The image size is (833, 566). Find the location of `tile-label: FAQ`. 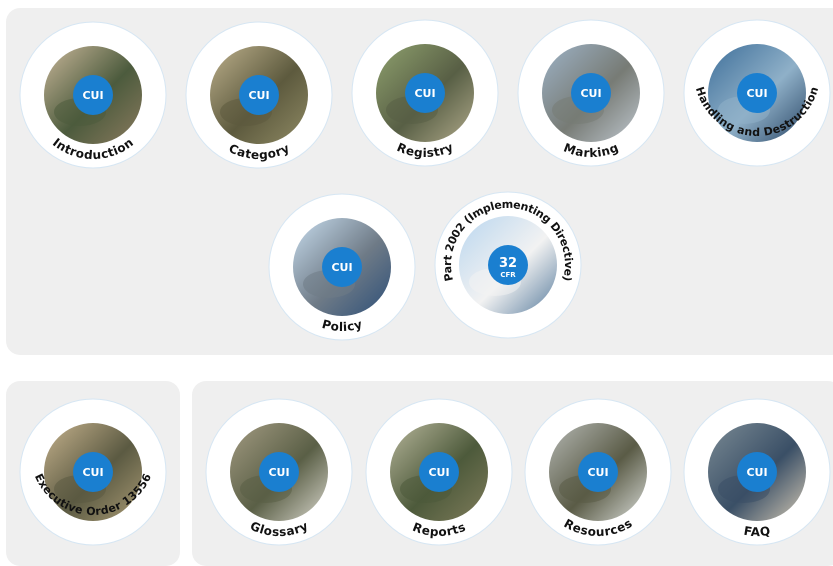

tile-label: FAQ is located at coordinates (757, 530).